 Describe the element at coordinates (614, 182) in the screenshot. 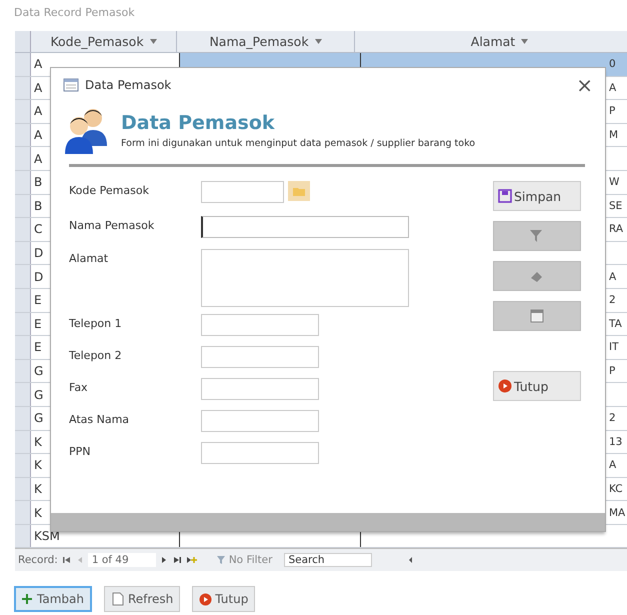

I see `table-cell: W` at that location.